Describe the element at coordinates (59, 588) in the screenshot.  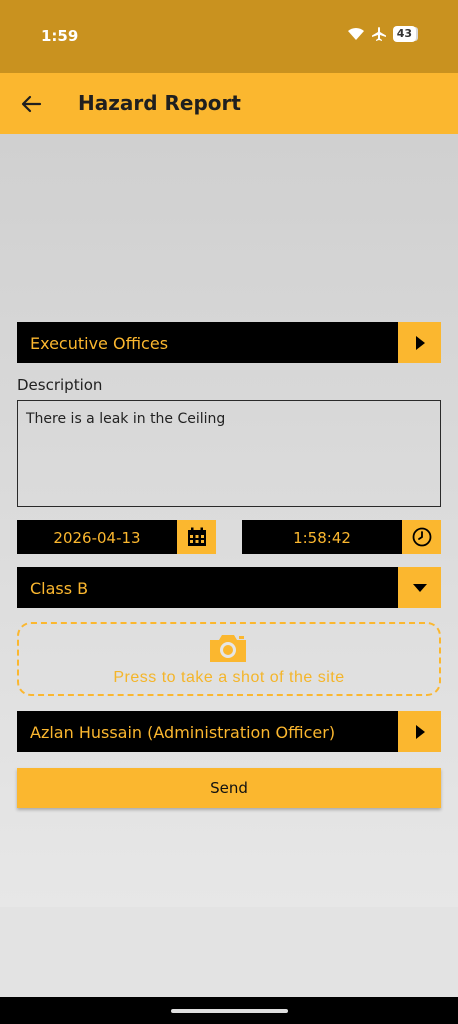
I see `hazard-class-value: Class B` at that location.